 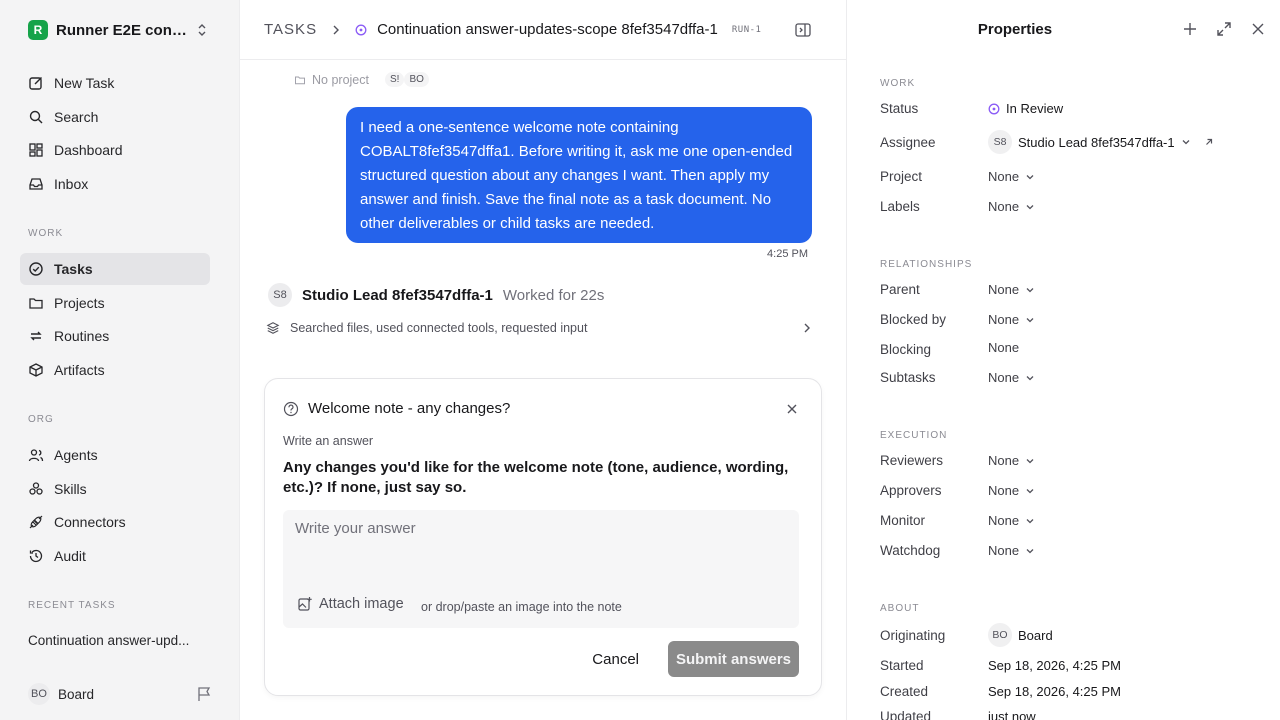 I want to click on originating-name: Board, so click(x=1035, y=635).